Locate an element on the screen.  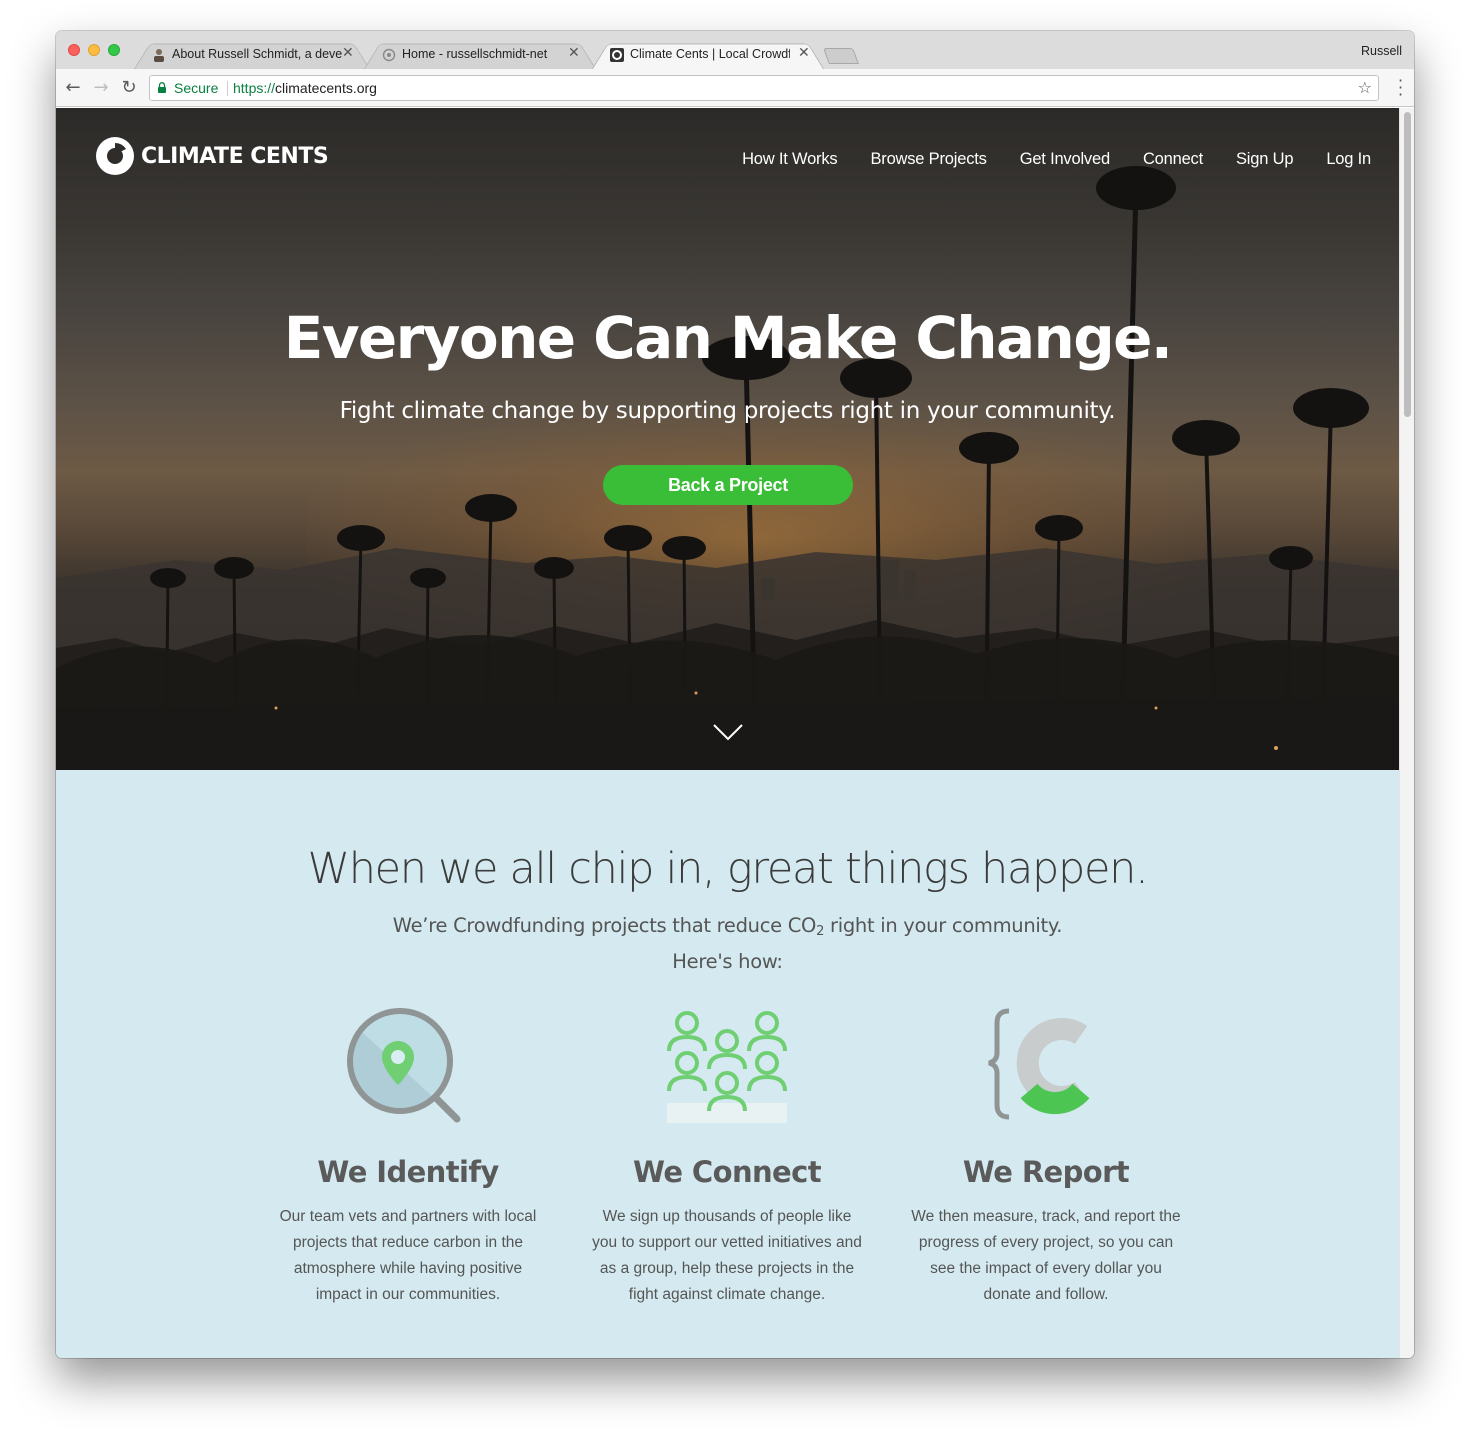
people-group-icon is located at coordinates (727, 1067).